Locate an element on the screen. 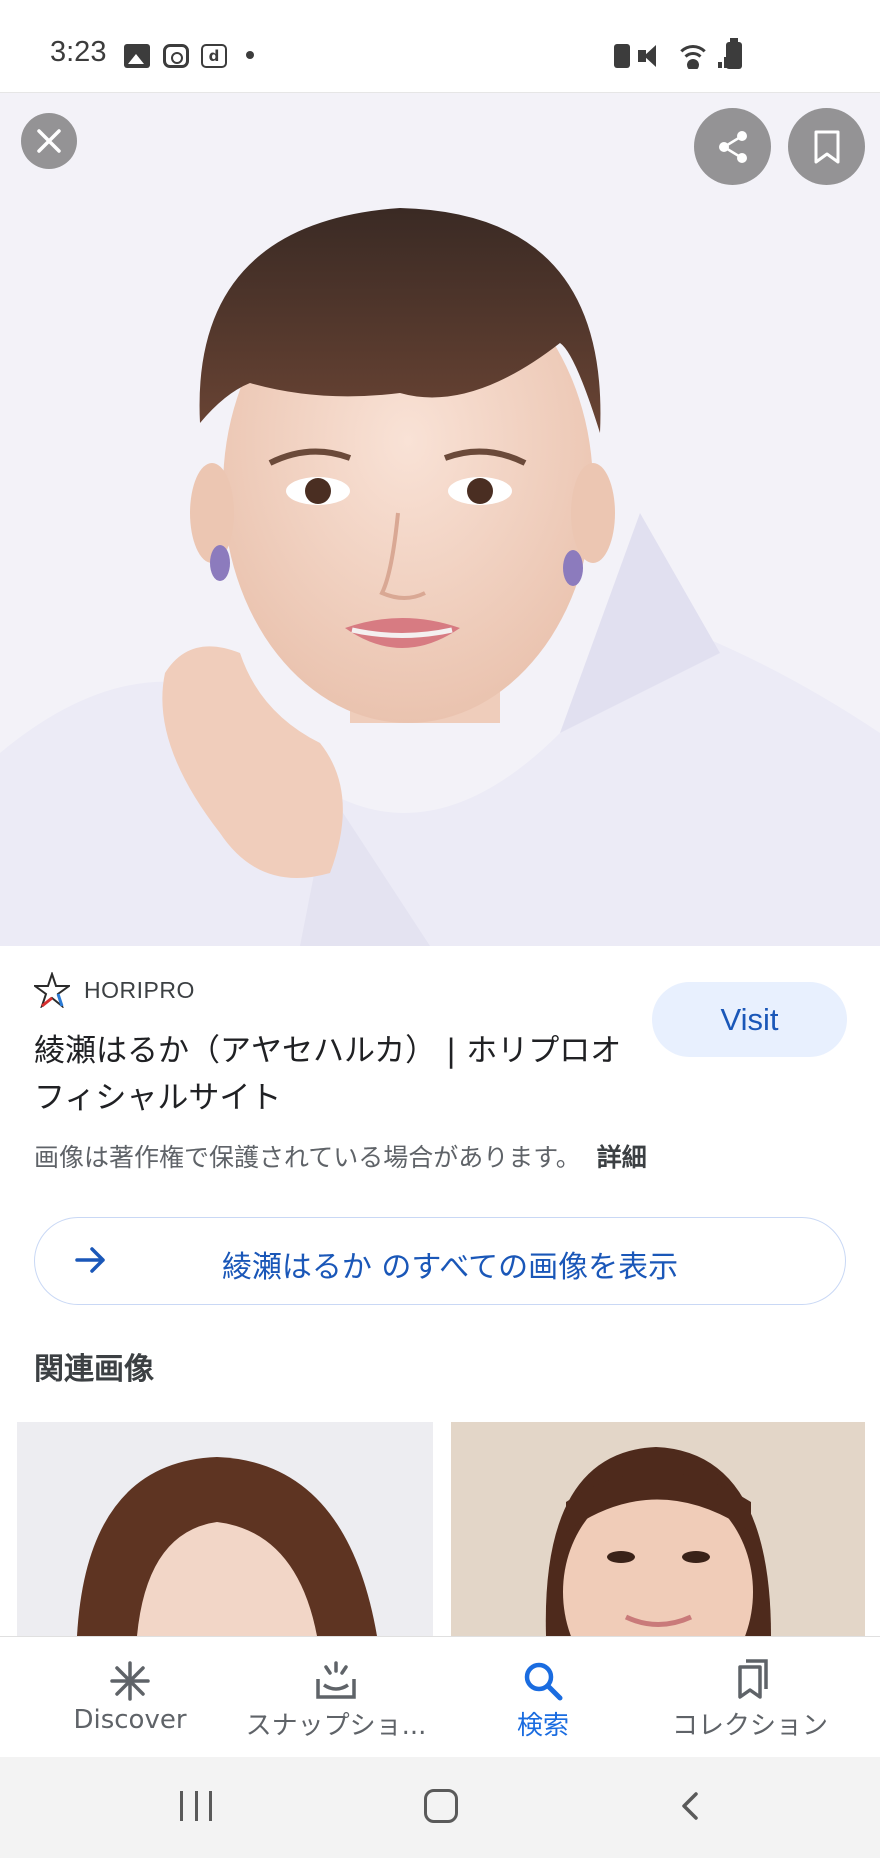  home-button is located at coordinates (441, 1806).